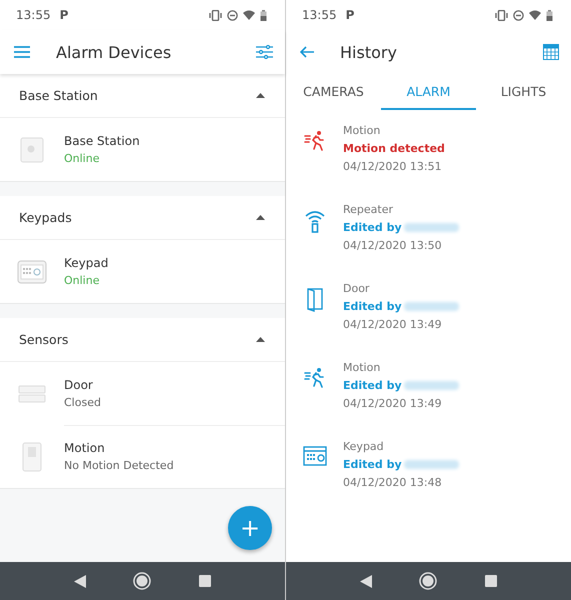  I want to click on calendar-icon, so click(551, 52).